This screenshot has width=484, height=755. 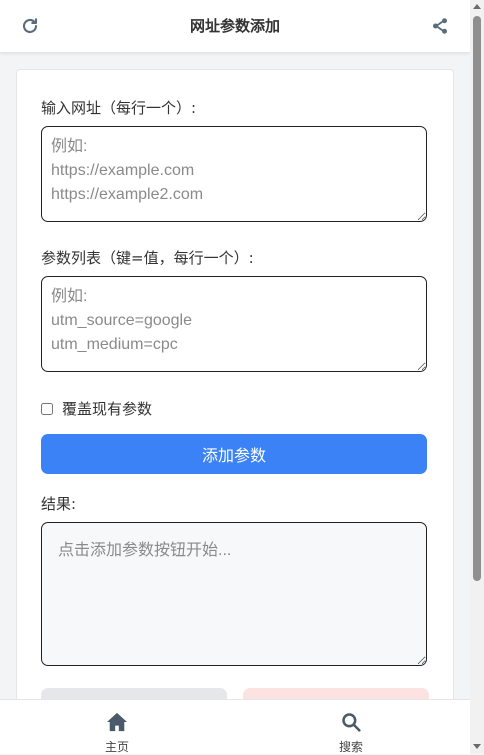 I want to click on page-scrollbar, so click(x=477, y=376).